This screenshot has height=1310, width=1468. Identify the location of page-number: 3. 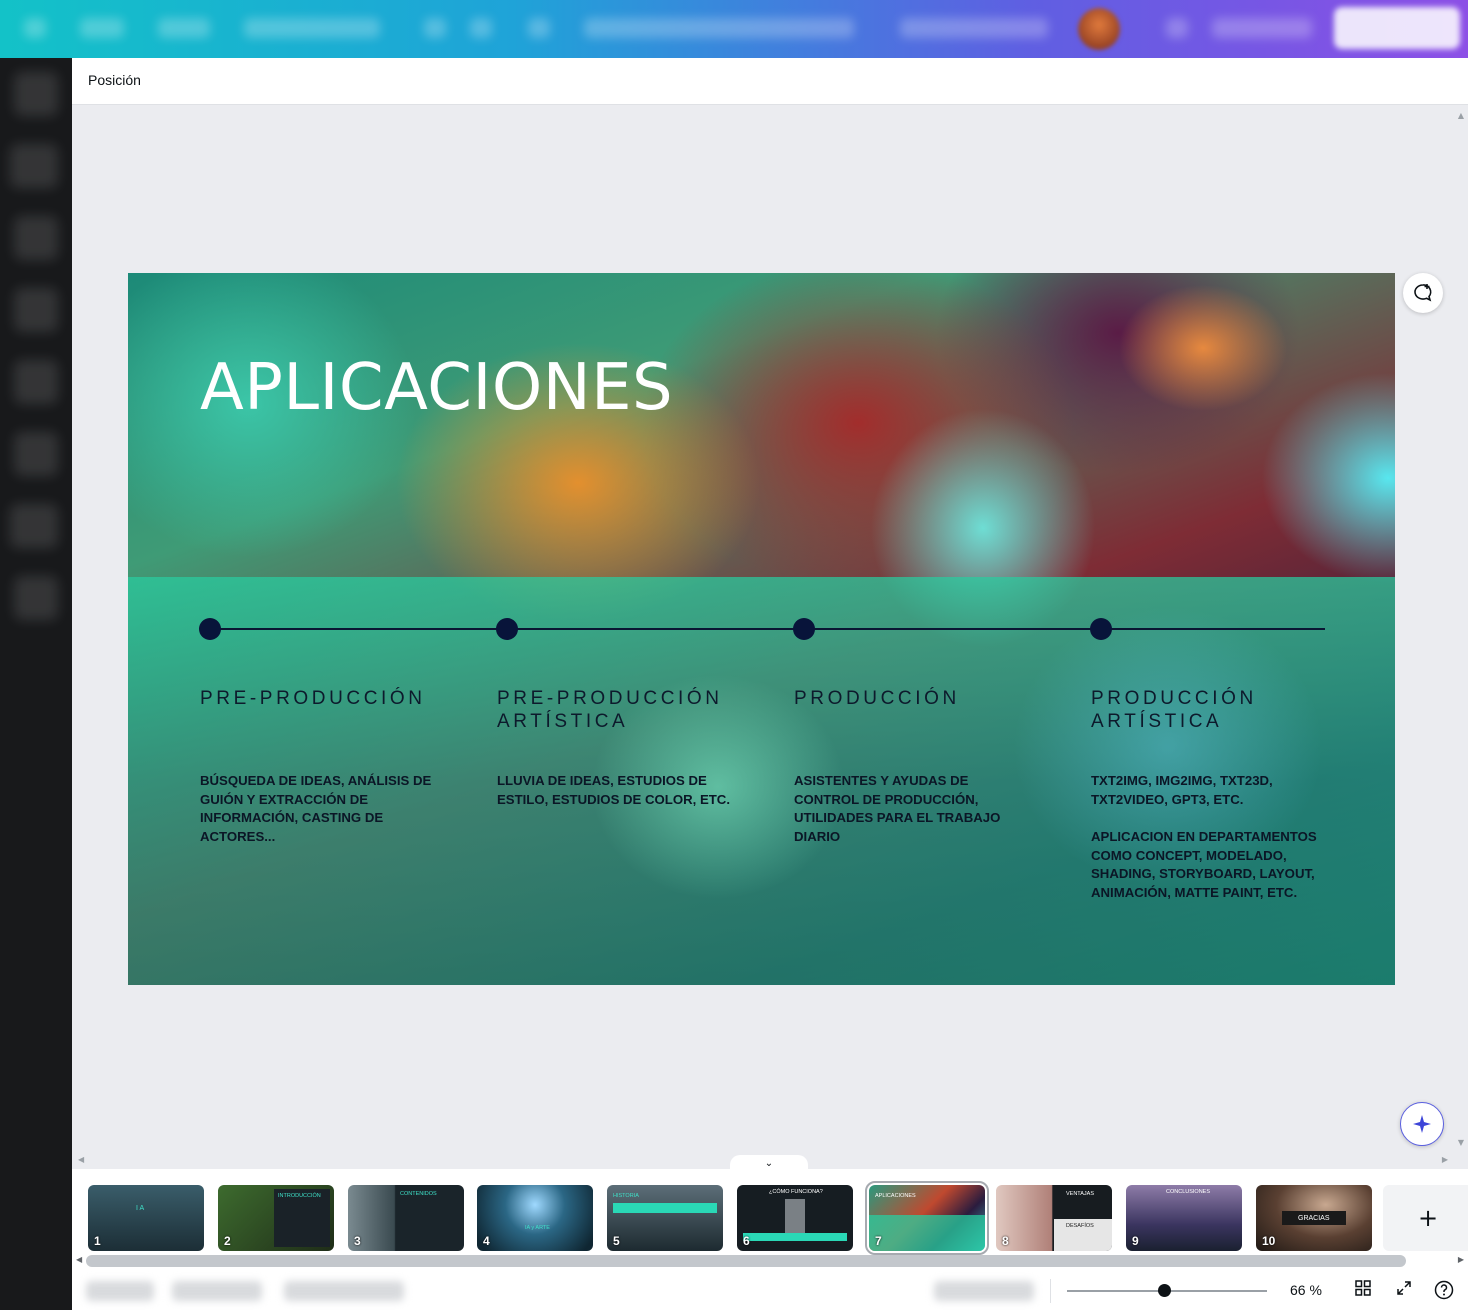
(357, 1241).